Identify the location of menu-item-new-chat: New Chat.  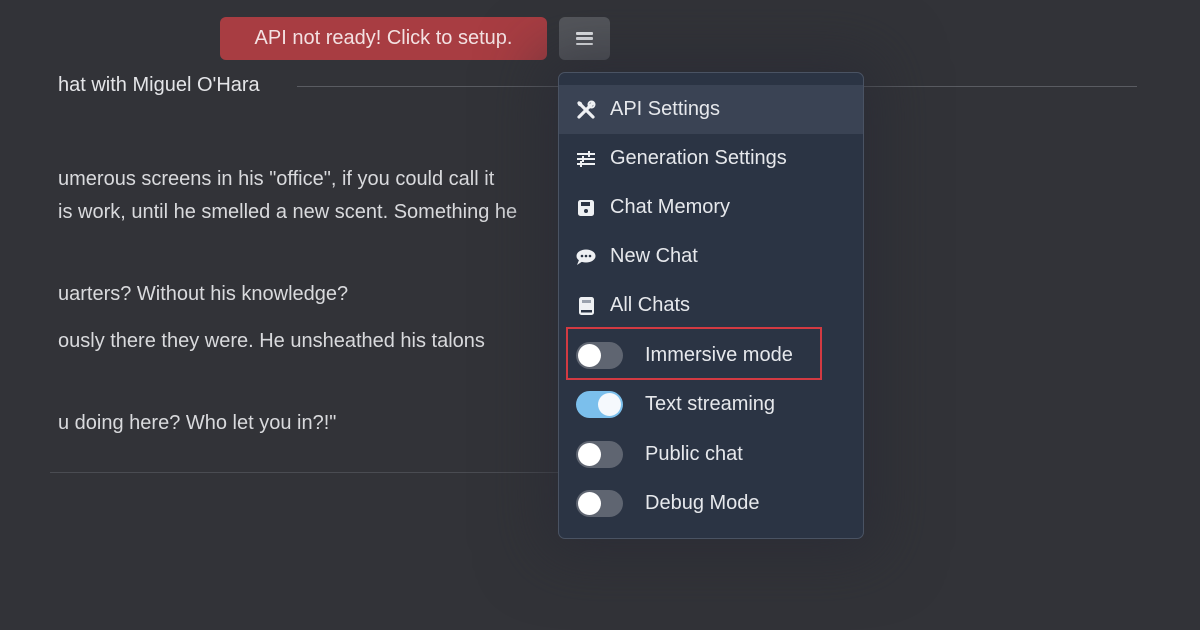
(711, 256).